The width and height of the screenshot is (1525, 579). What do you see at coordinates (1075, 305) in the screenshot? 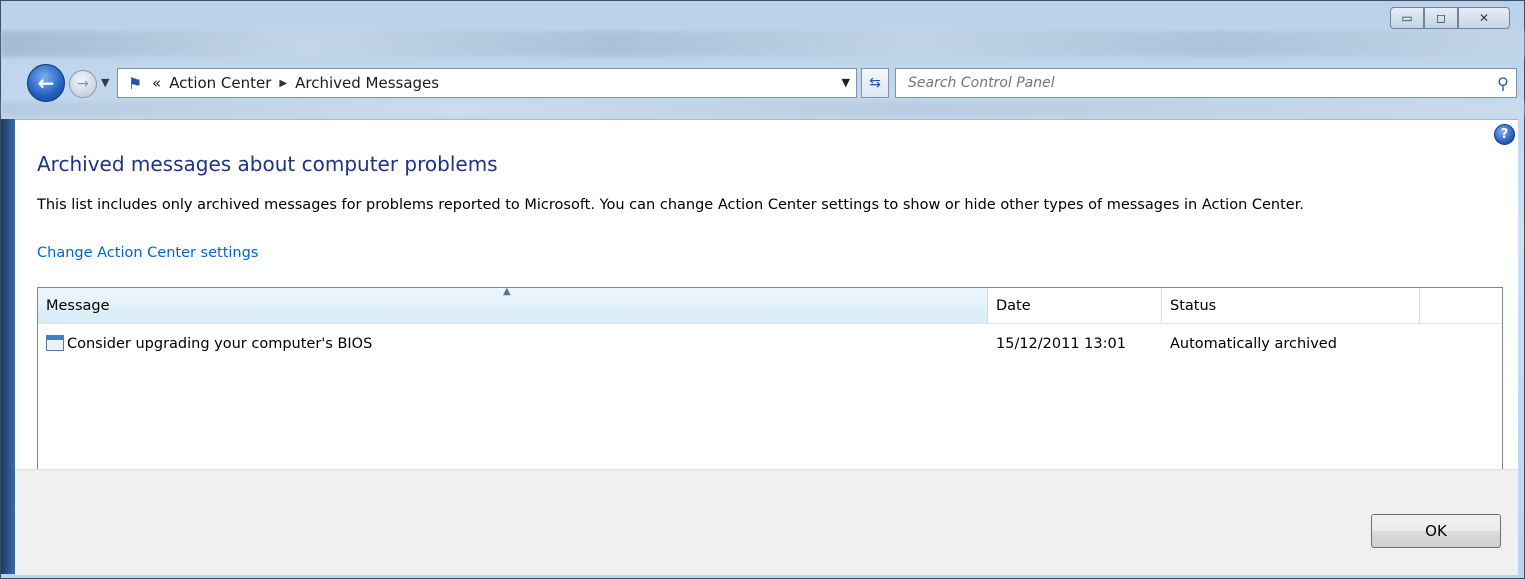
I see `column-header-date: Date` at bounding box center [1075, 305].